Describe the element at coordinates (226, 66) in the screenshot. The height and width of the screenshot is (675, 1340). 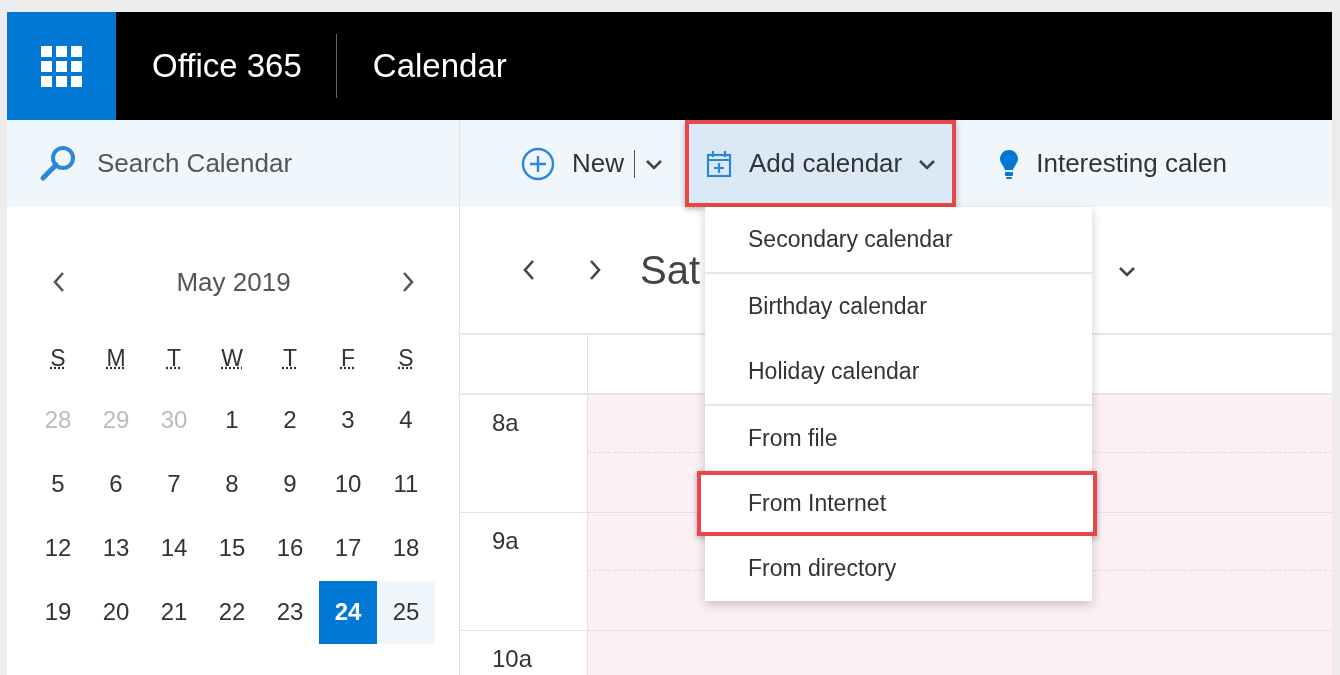
I see `brand-name: Office 365` at that location.